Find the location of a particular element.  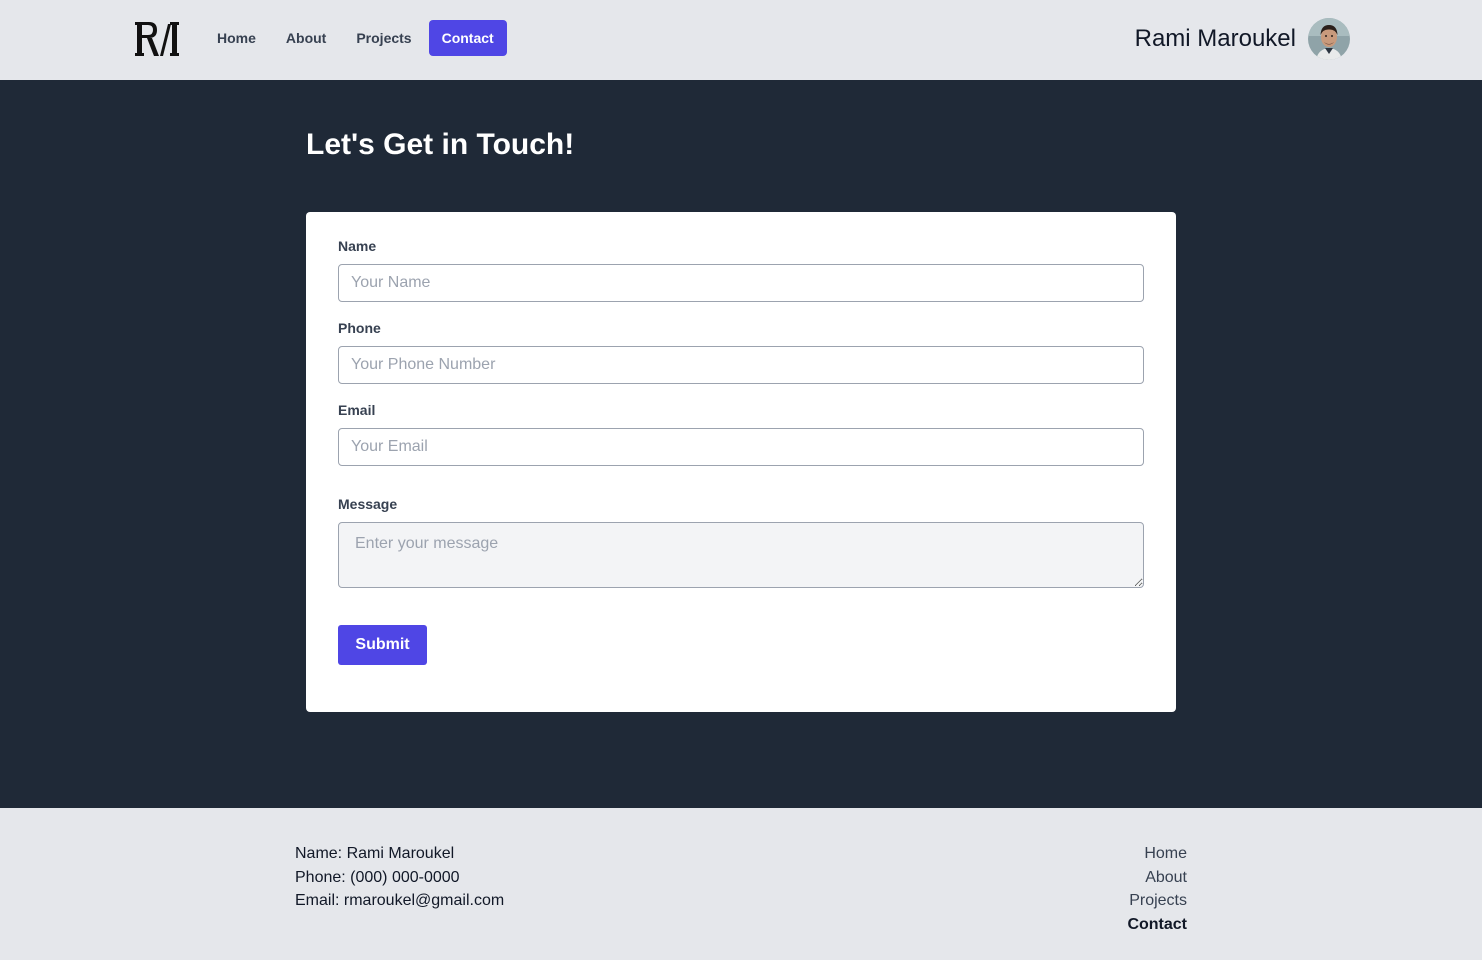

page-title: Let's Get in Touch! is located at coordinates (440, 144).